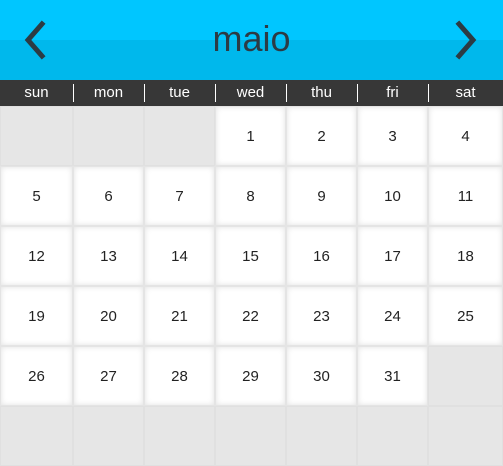 Image resolution: width=503 pixels, height=466 pixels. I want to click on day-number: 17, so click(392, 256).